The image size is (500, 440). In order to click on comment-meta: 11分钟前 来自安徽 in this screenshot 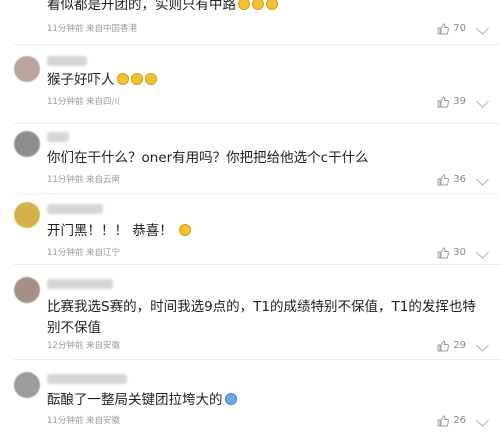, I will do `click(83, 421)`.